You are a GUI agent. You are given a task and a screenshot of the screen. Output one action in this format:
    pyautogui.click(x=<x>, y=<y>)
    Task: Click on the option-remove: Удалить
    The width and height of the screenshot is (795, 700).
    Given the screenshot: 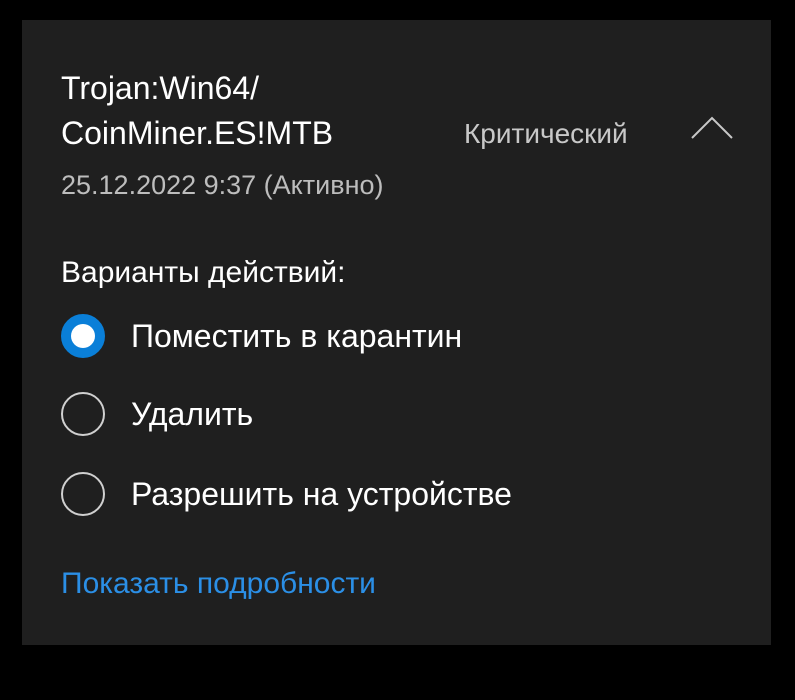 What is the action you would take?
    pyautogui.click(x=157, y=414)
    